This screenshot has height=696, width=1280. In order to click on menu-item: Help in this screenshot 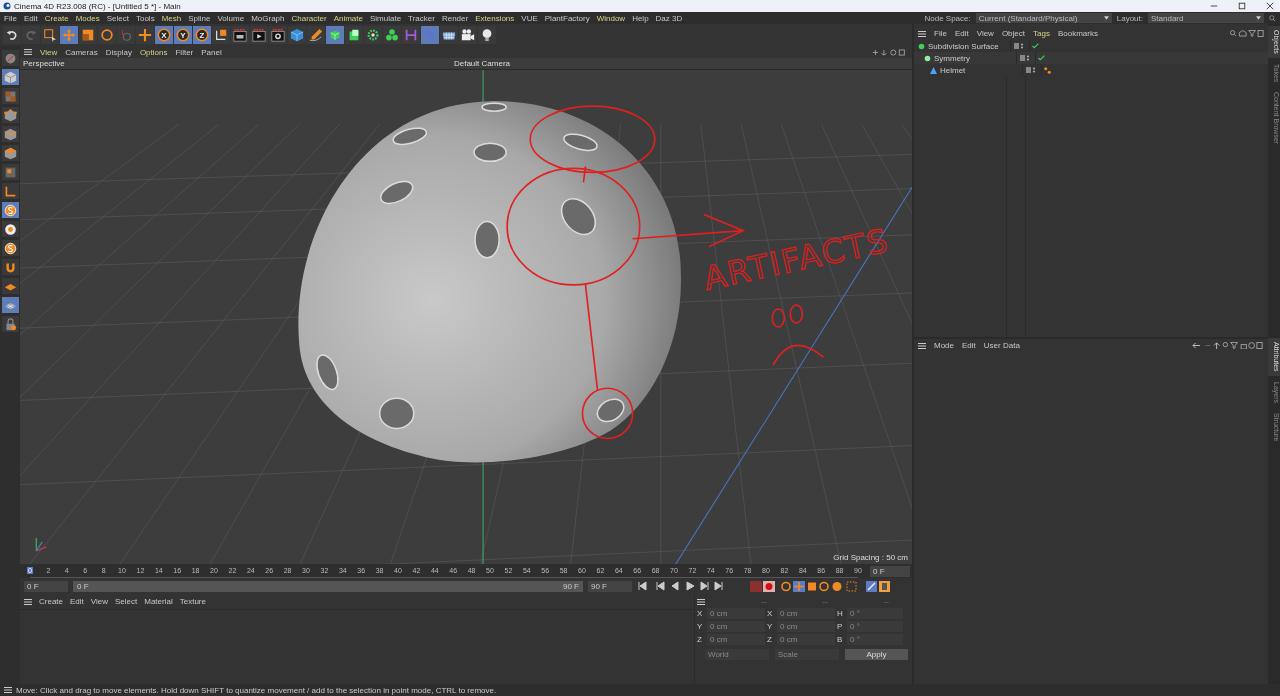, I will do `click(640, 18)`.